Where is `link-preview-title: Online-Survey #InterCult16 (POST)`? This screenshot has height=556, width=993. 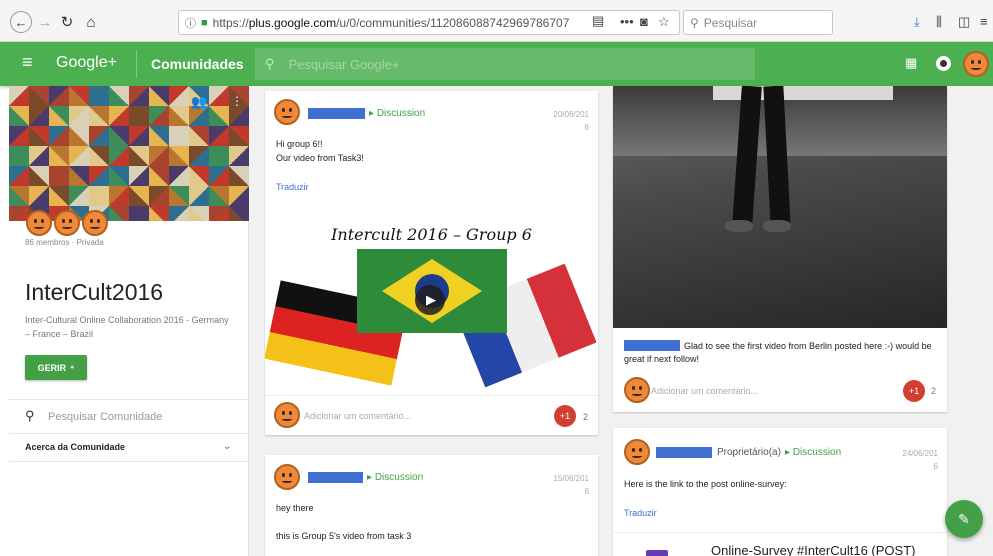
link-preview-title: Online-Survey #InterCult16 (POST) is located at coordinates (813, 549).